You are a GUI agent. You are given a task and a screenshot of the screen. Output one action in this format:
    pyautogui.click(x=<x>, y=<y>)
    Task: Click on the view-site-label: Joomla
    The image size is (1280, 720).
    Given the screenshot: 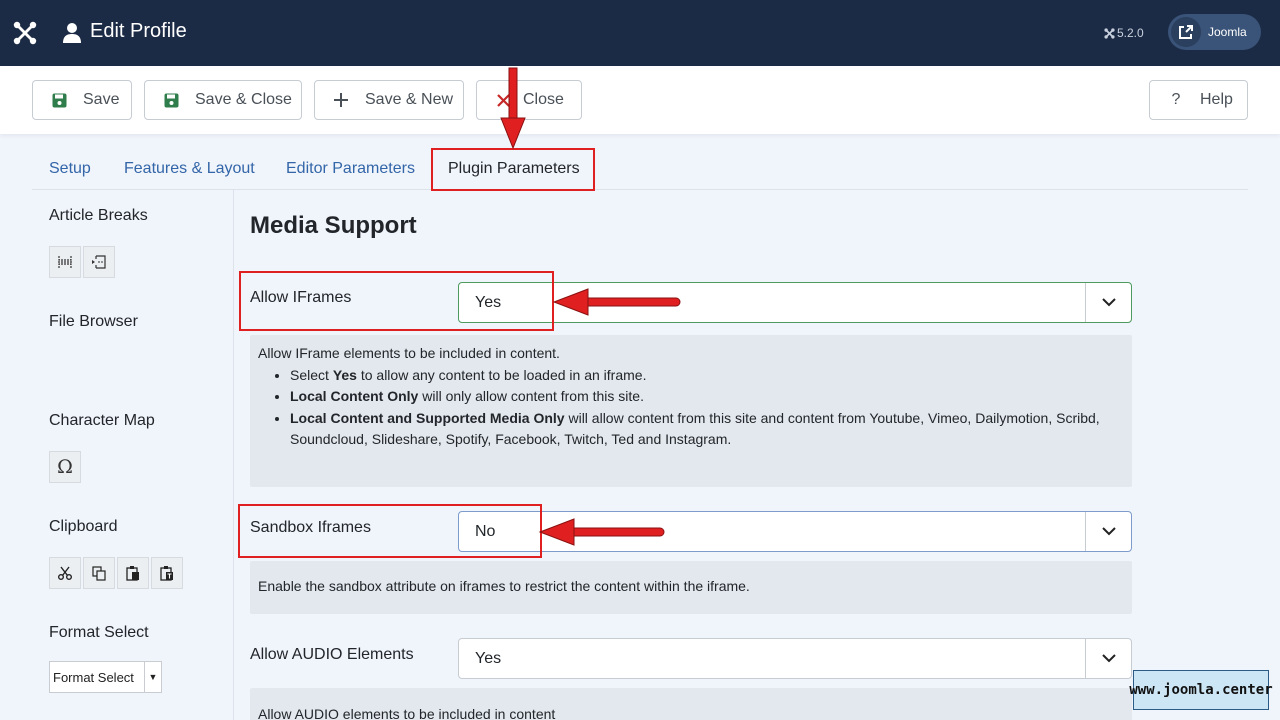 What is the action you would take?
    pyautogui.click(x=1227, y=32)
    